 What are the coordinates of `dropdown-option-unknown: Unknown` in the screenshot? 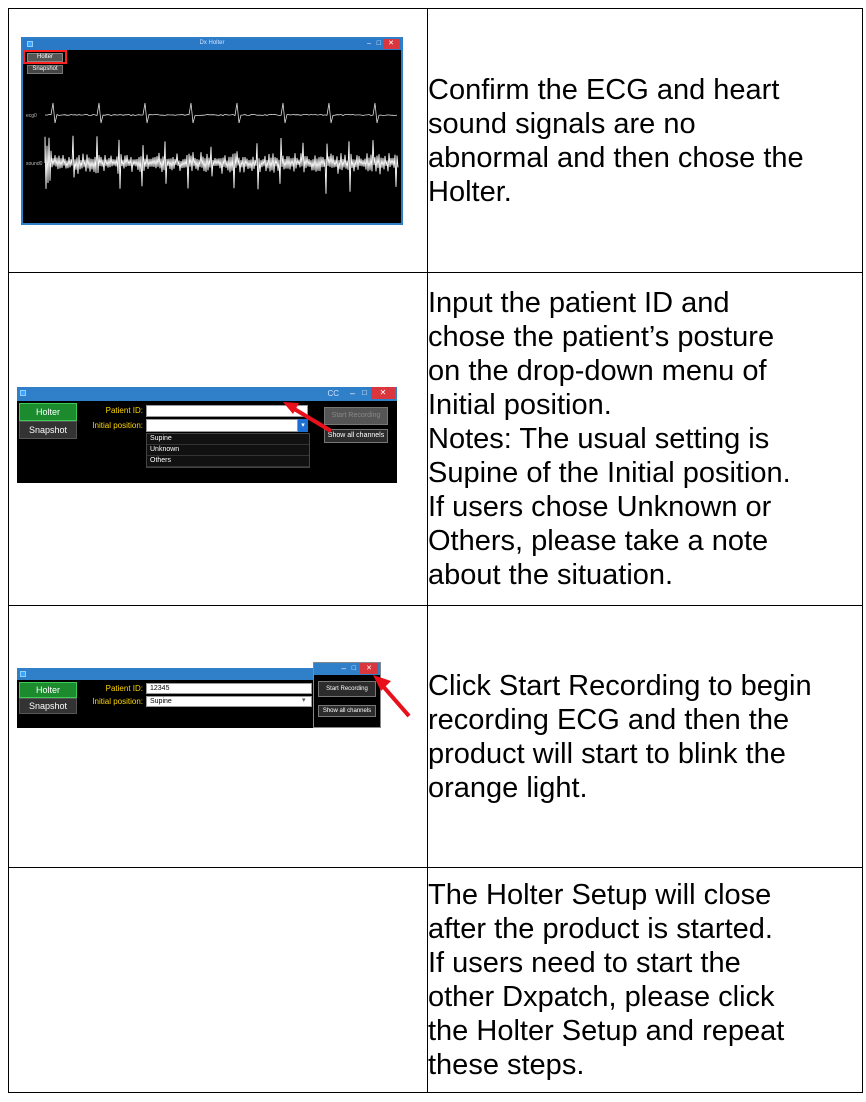 It's located at (228, 450).